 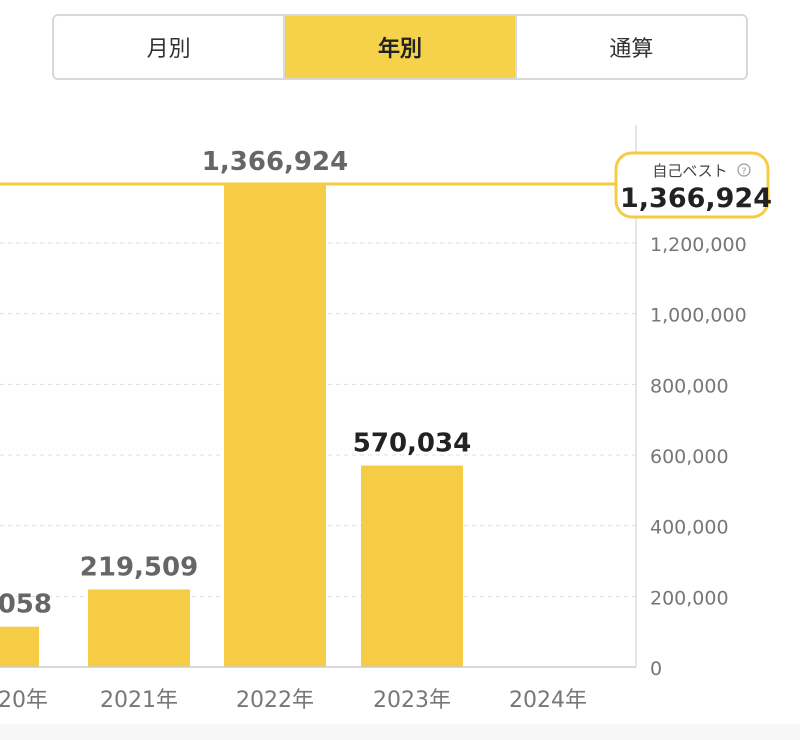 I want to click on y-tick-label: 0, so click(x=656, y=669).